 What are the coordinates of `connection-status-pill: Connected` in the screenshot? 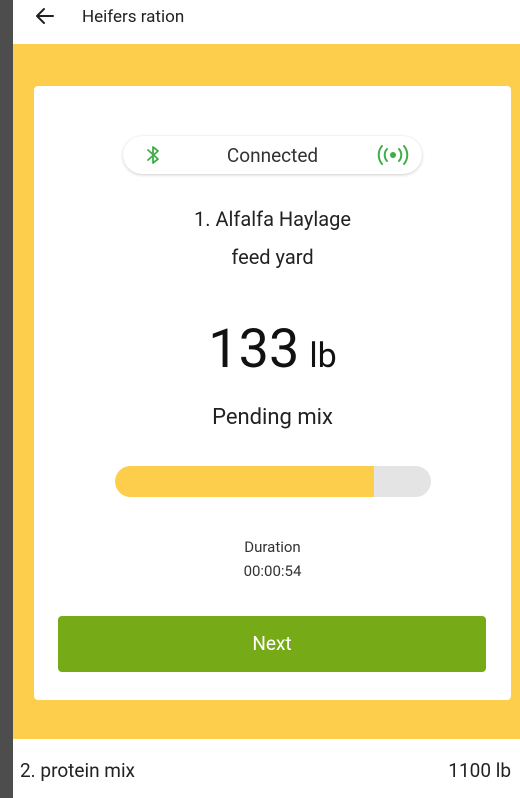 It's located at (272, 155).